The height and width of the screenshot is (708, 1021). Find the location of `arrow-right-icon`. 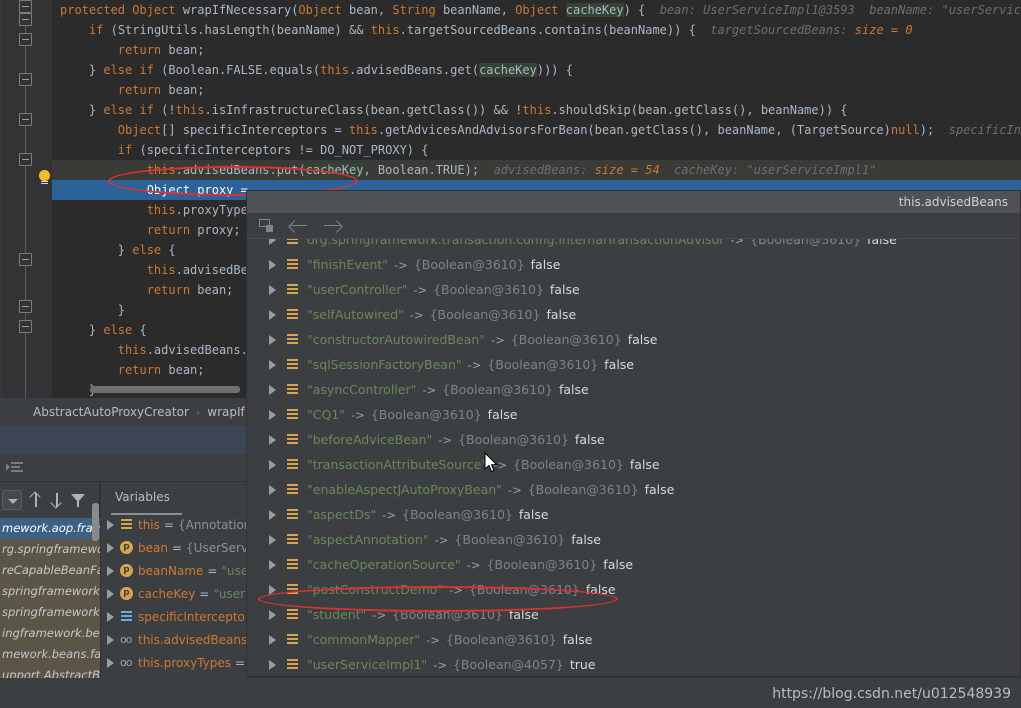

arrow-right-icon is located at coordinates (333, 226).